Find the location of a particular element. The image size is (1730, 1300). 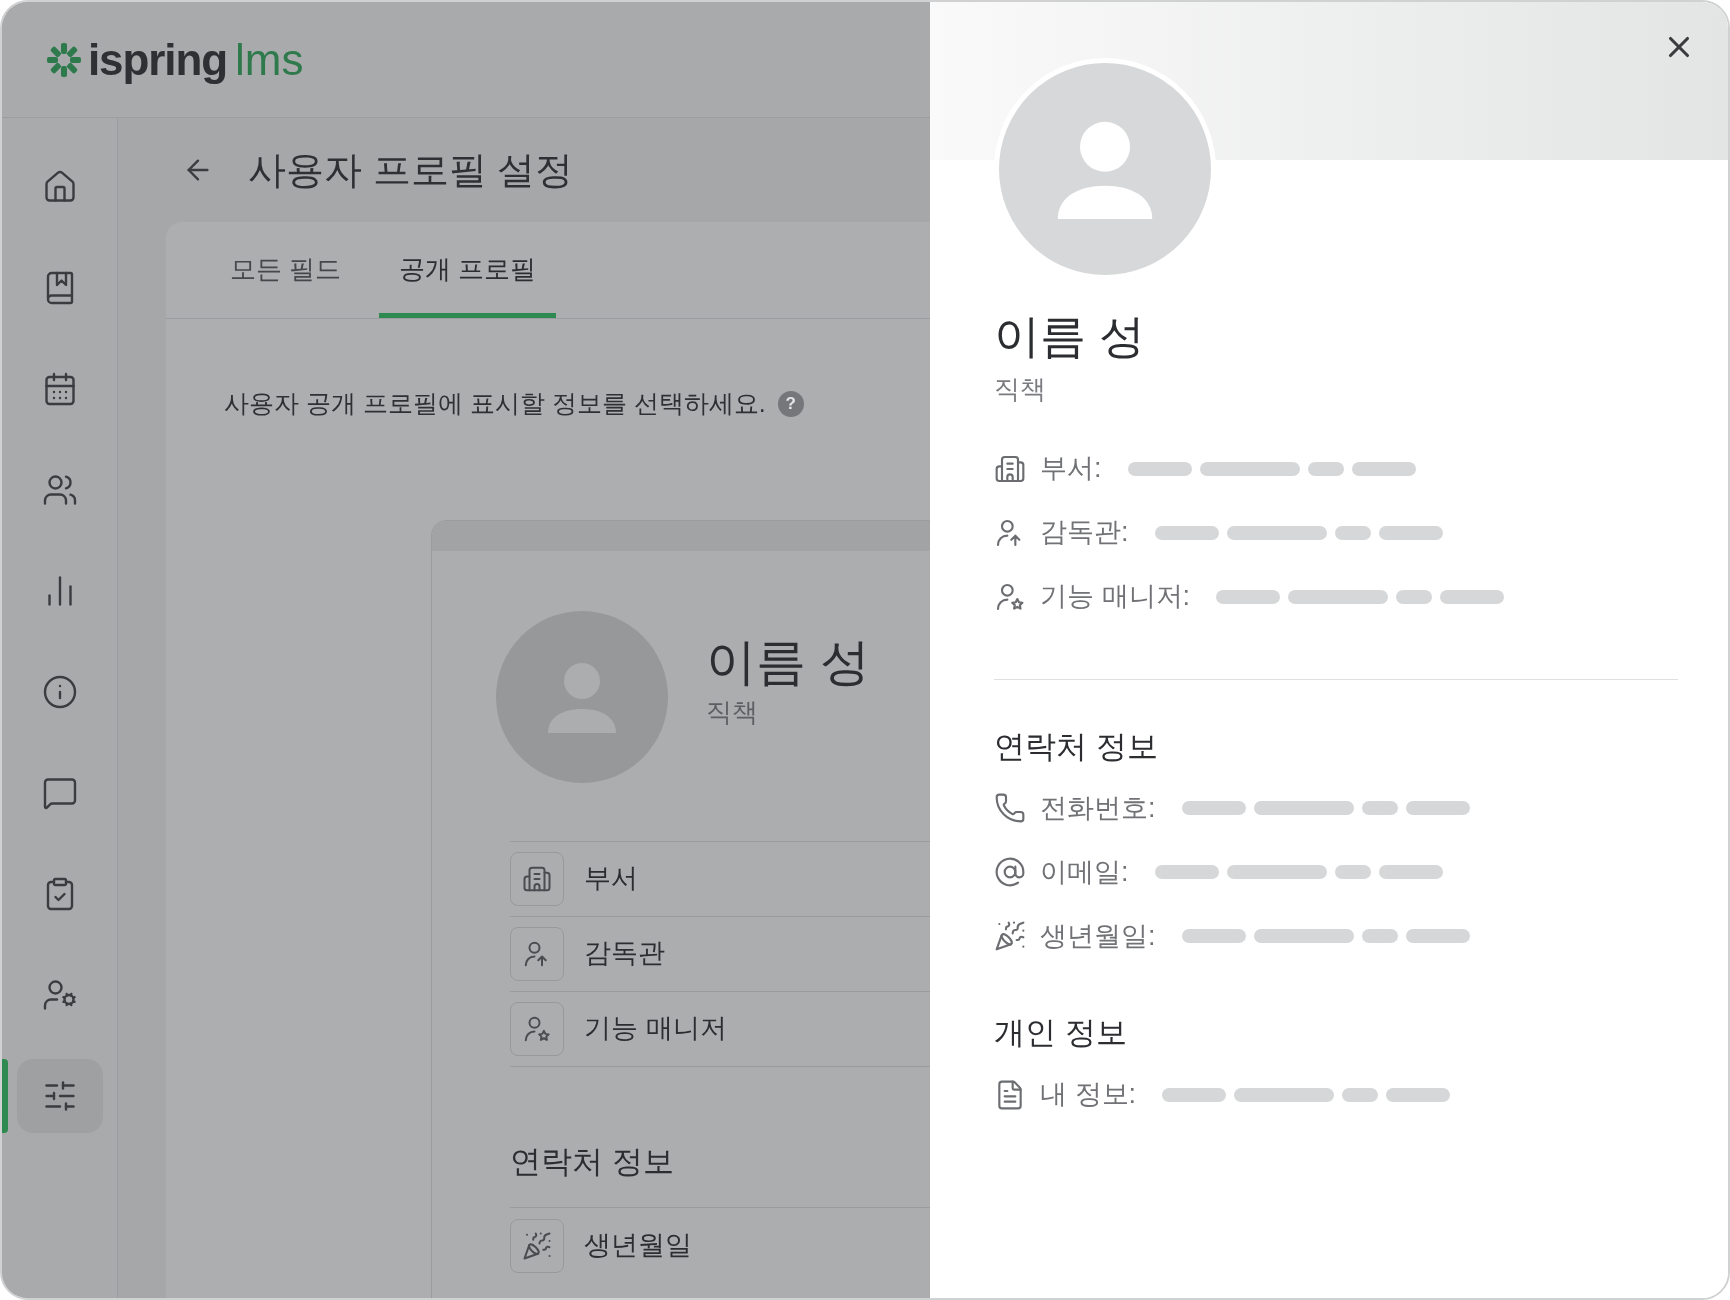

field-label: 전화번호: is located at coordinates (1098, 808).